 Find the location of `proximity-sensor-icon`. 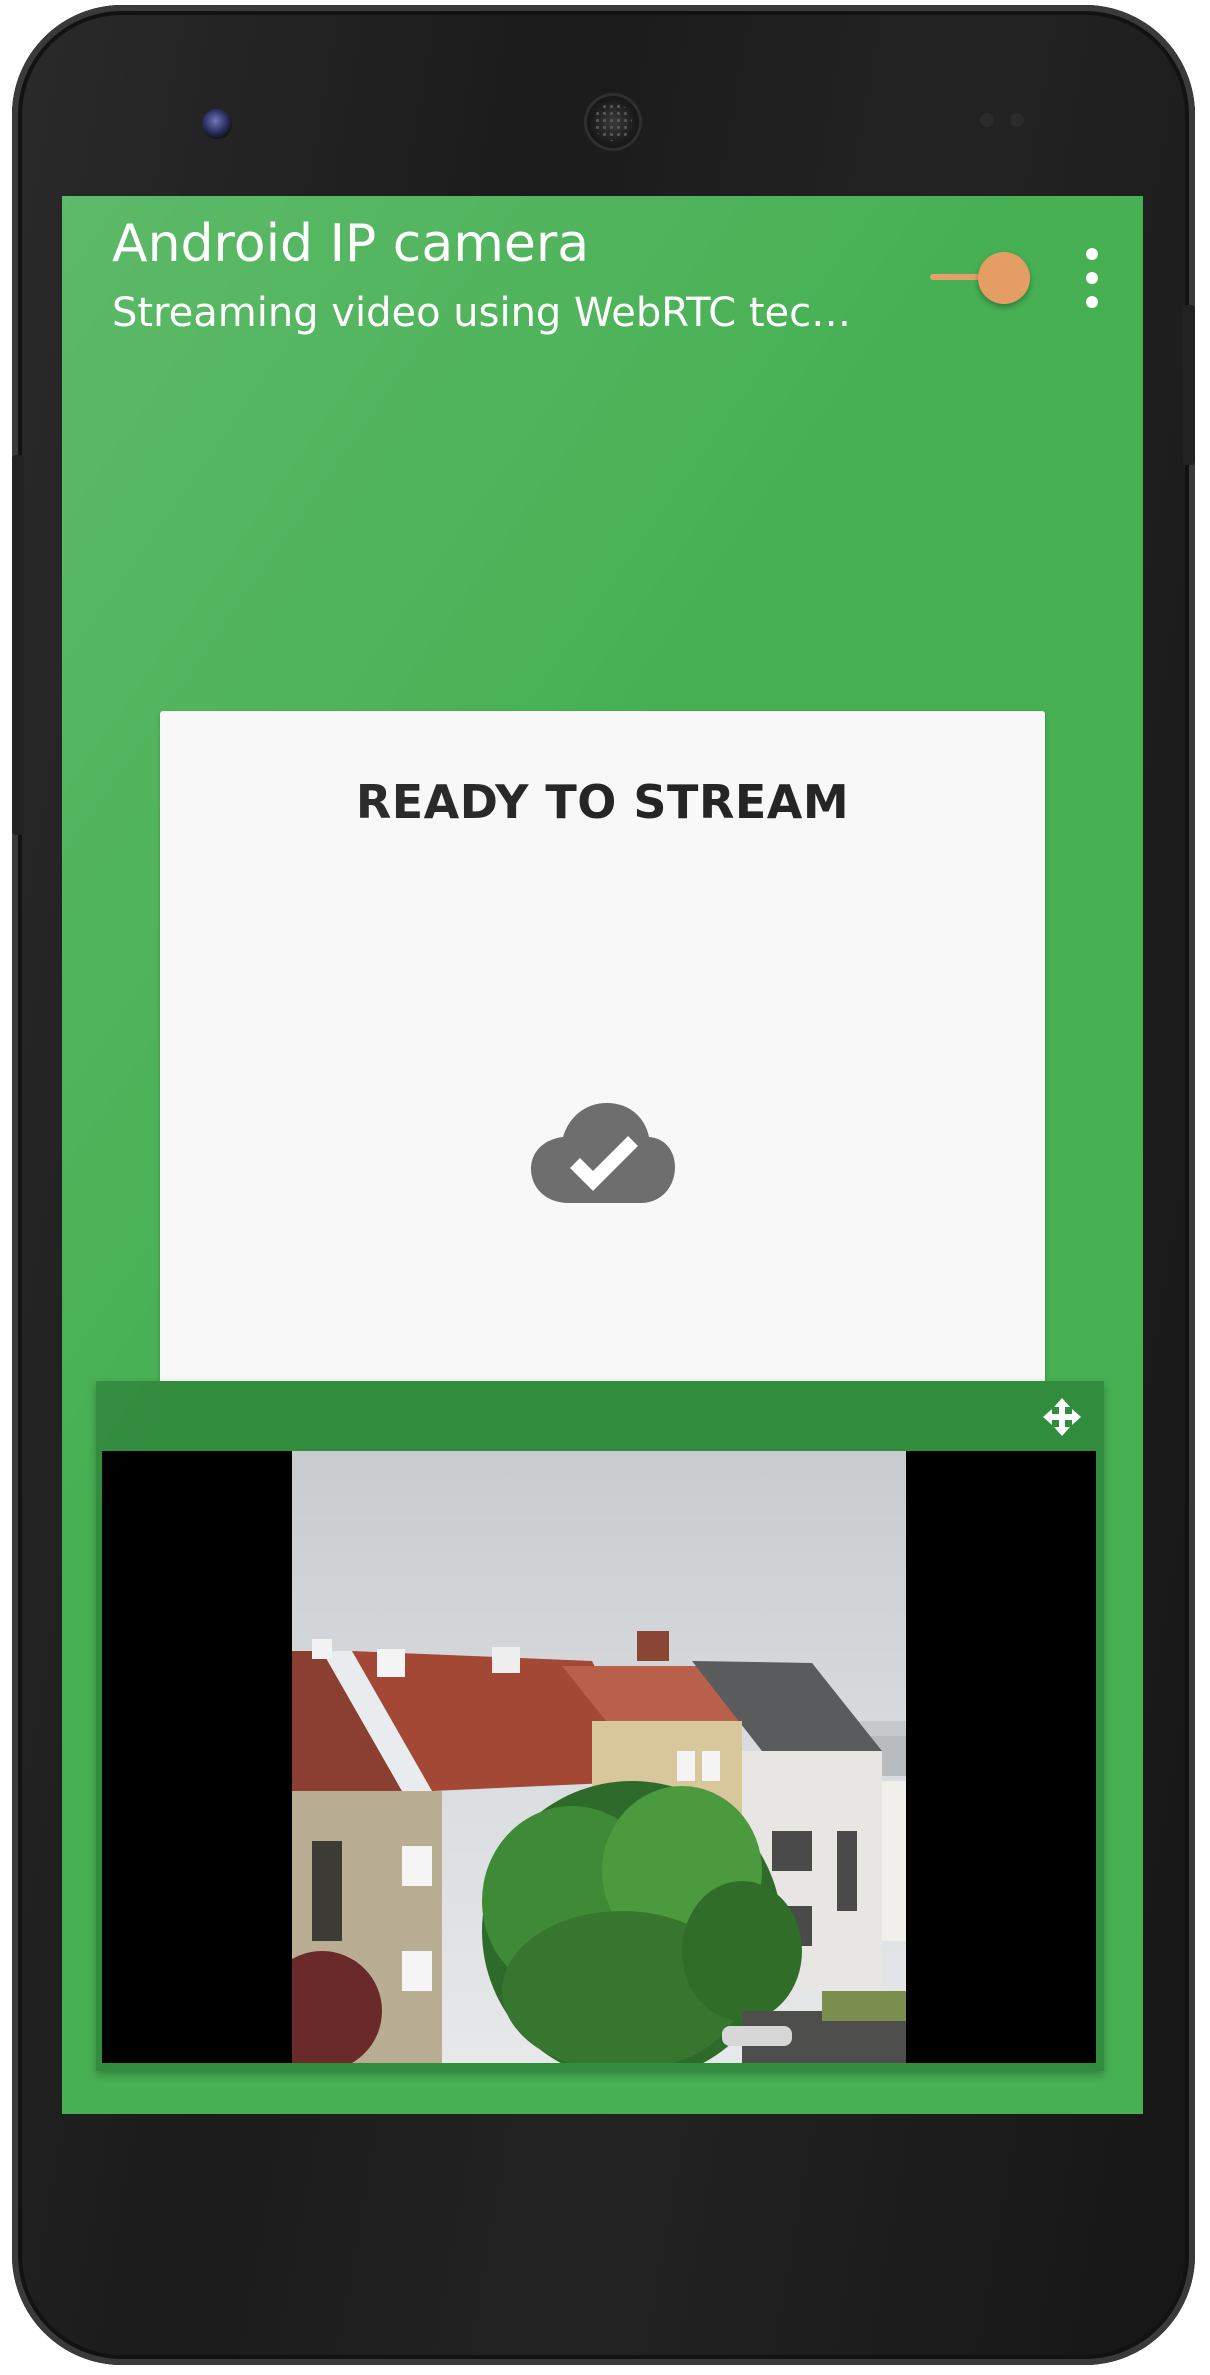

proximity-sensor-icon is located at coordinates (1010, 120).